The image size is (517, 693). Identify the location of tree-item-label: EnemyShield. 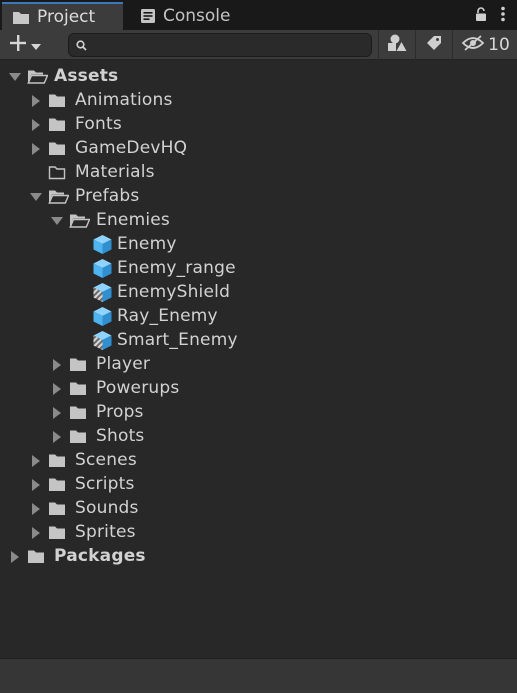
(174, 292).